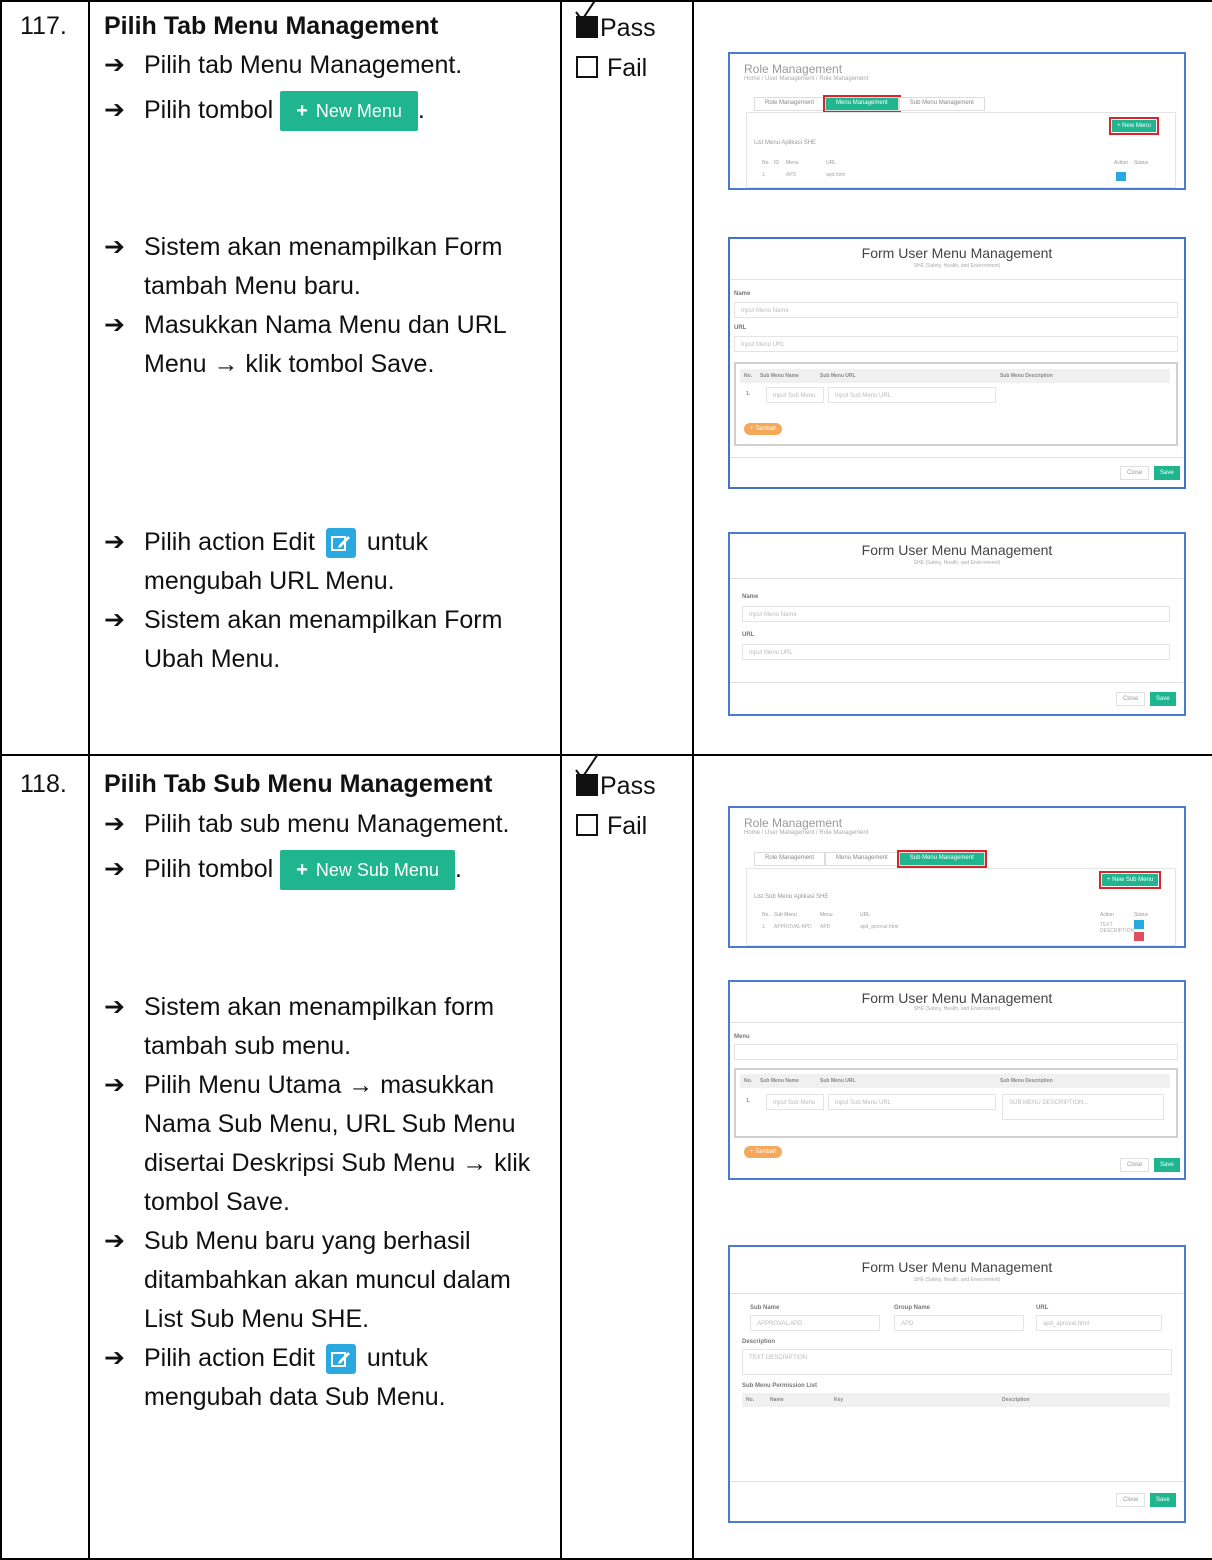 This screenshot has height=1560, width=1212. I want to click on th: URL, so click(831, 163).